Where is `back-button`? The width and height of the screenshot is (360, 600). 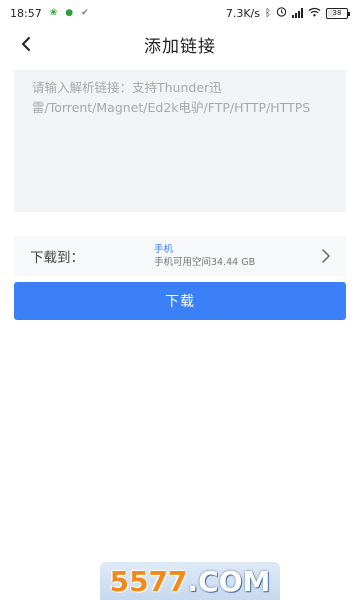
back-button is located at coordinates (26, 44).